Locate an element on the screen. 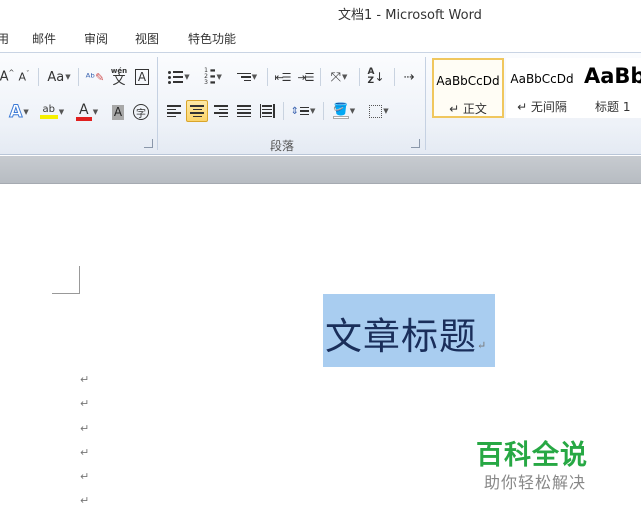  align-right-button is located at coordinates (221, 111).